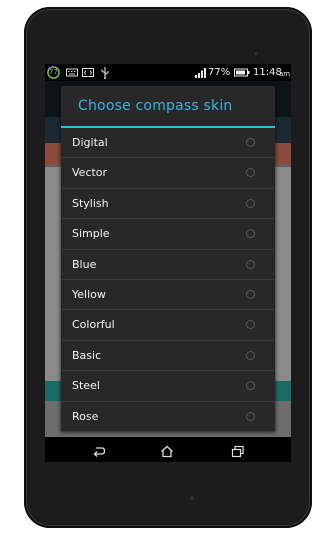 Image resolution: width=336 pixels, height=535 pixels. Describe the element at coordinates (99, 450) in the screenshot. I see `back-icon` at that location.